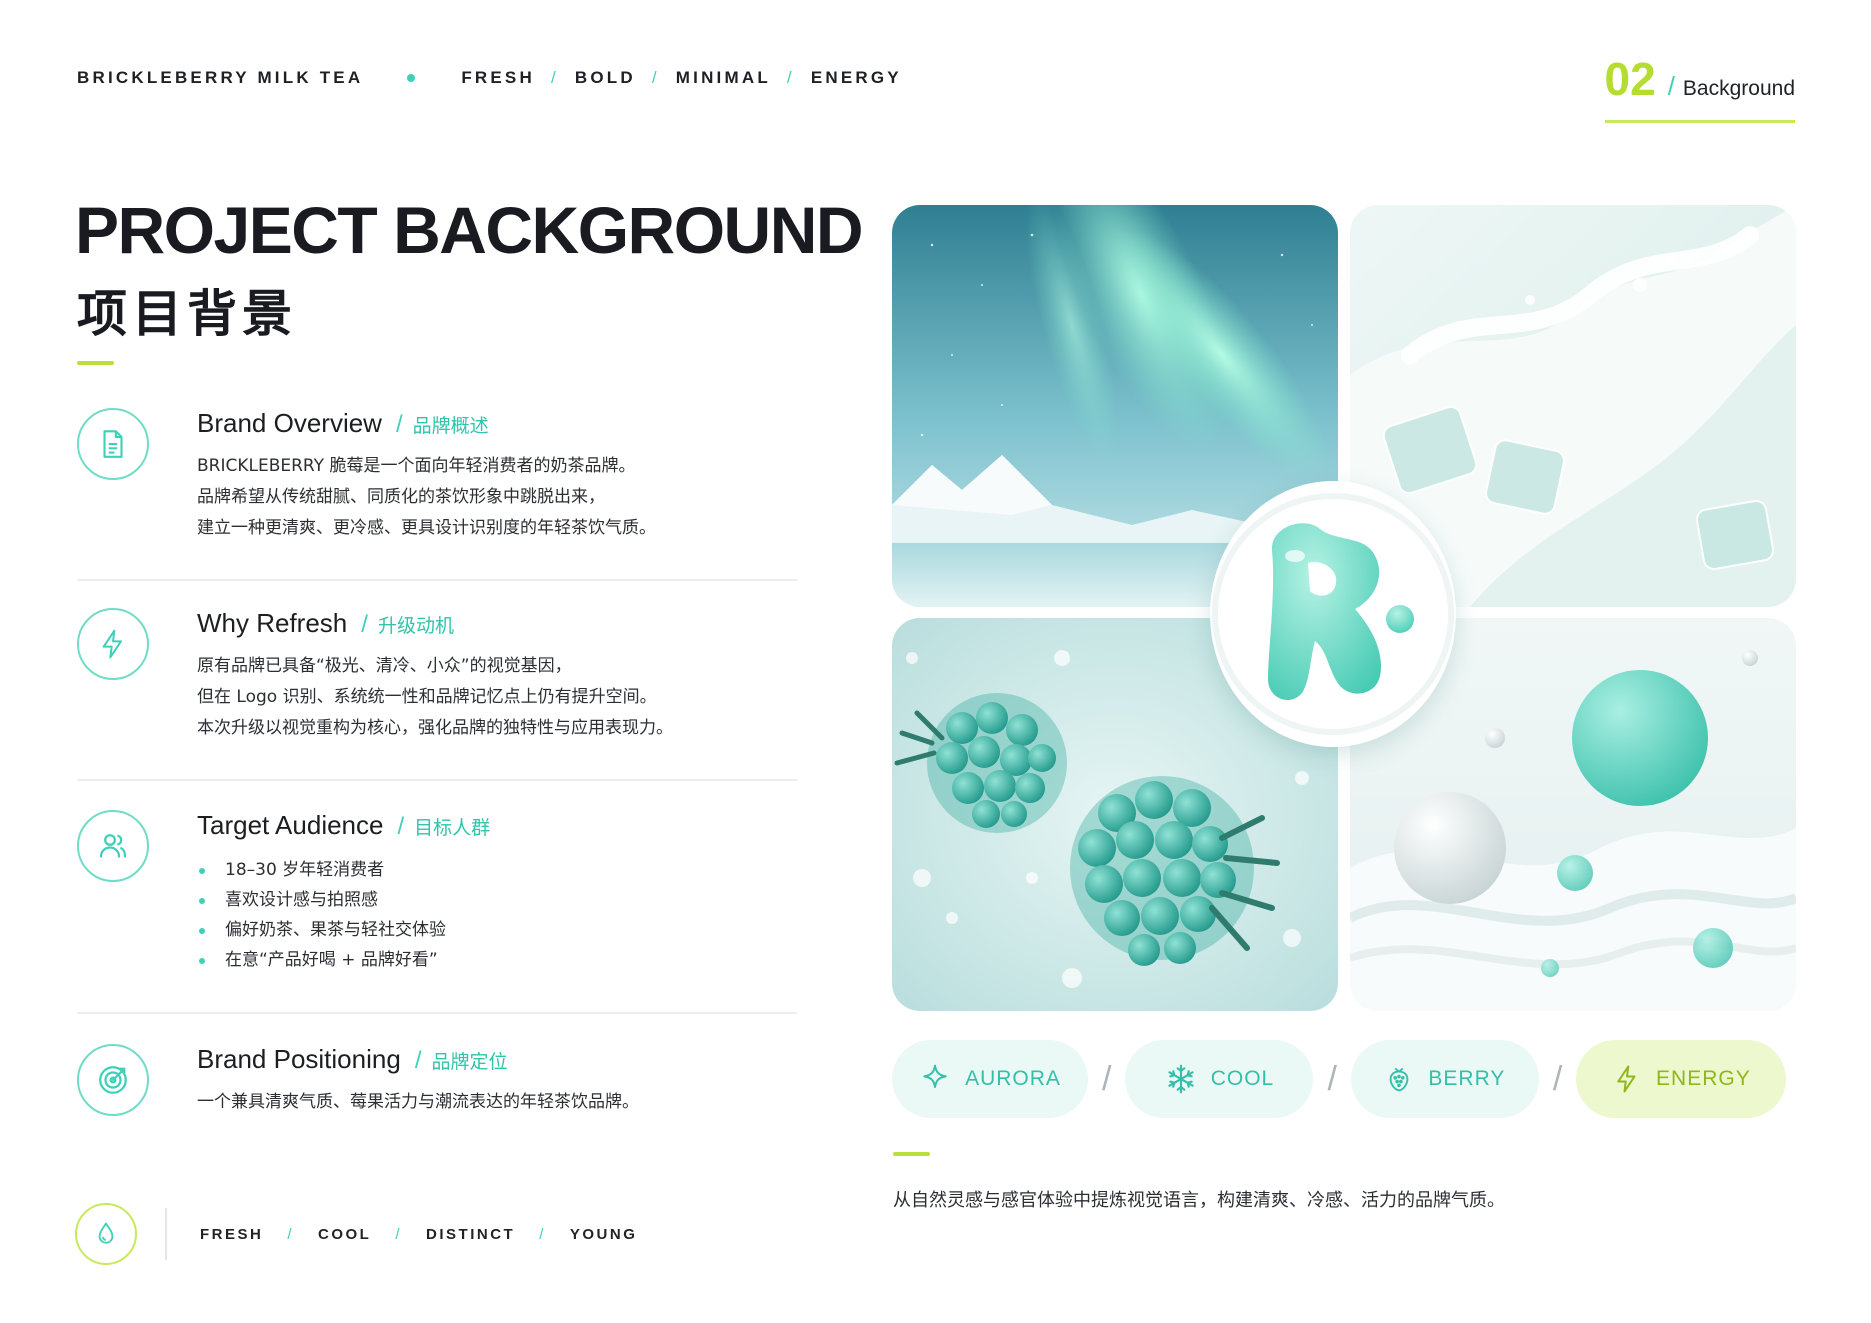 The height and width of the screenshot is (1323, 1871). Describe the element at coordinates (1738, 88) in the screenshot. I see `page-label: Background` at that location.